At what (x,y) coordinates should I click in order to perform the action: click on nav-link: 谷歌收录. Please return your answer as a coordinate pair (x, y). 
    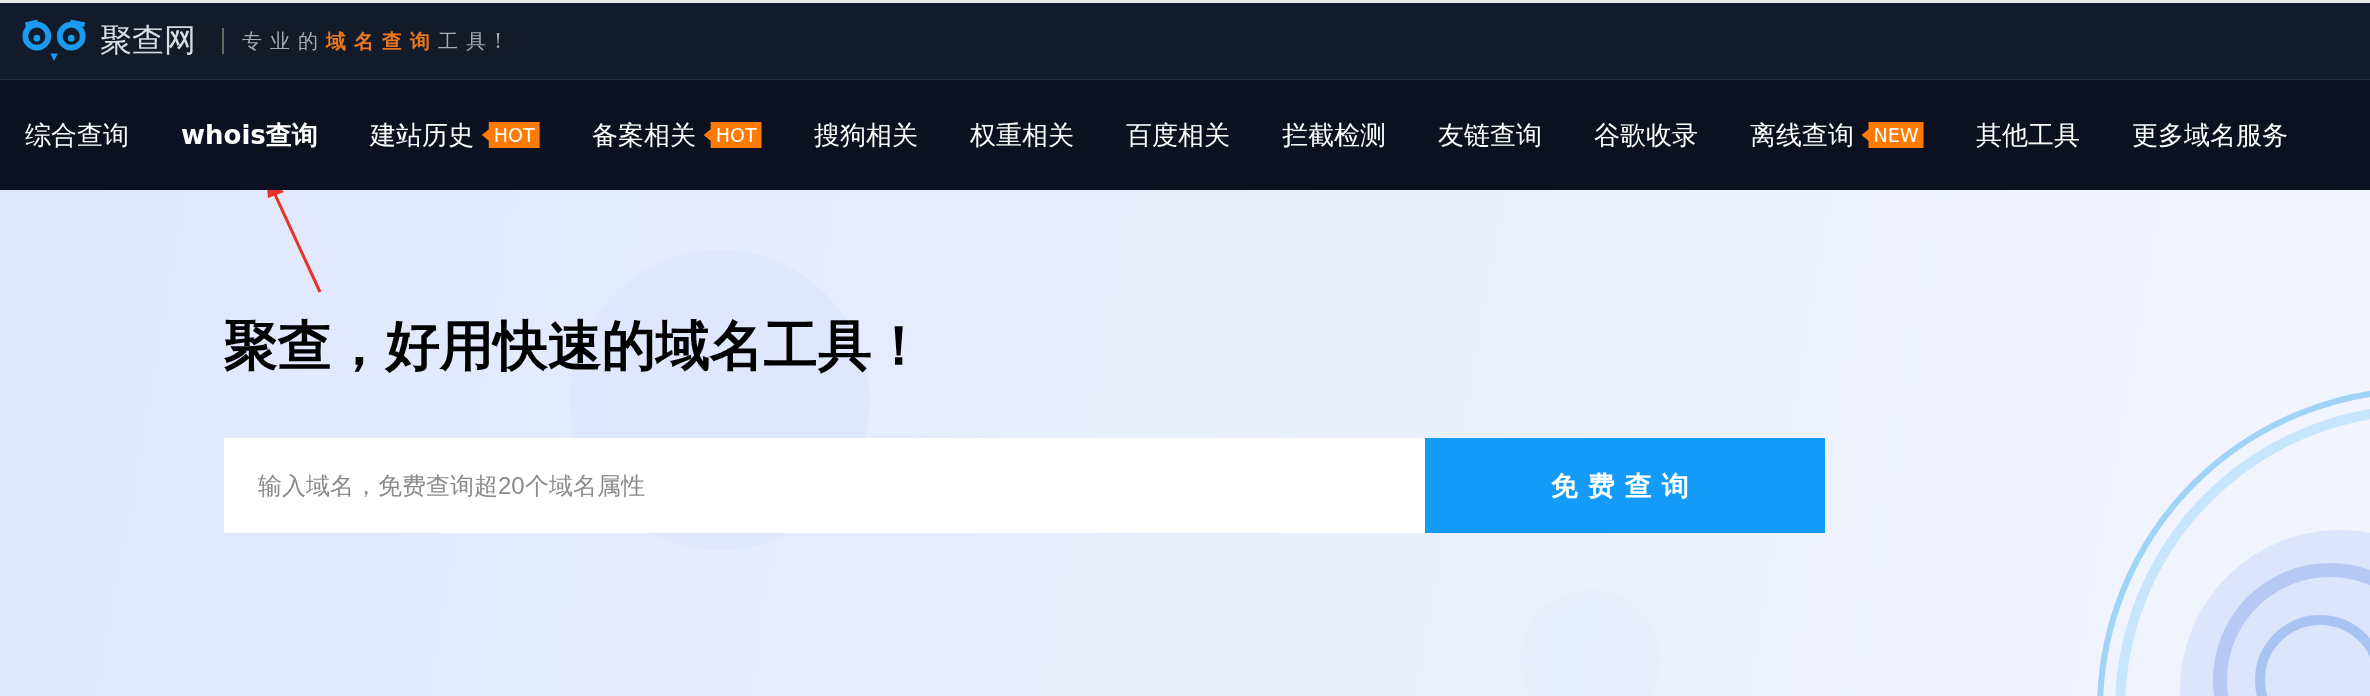
    Looking at the image, I should click on (1645, 135).